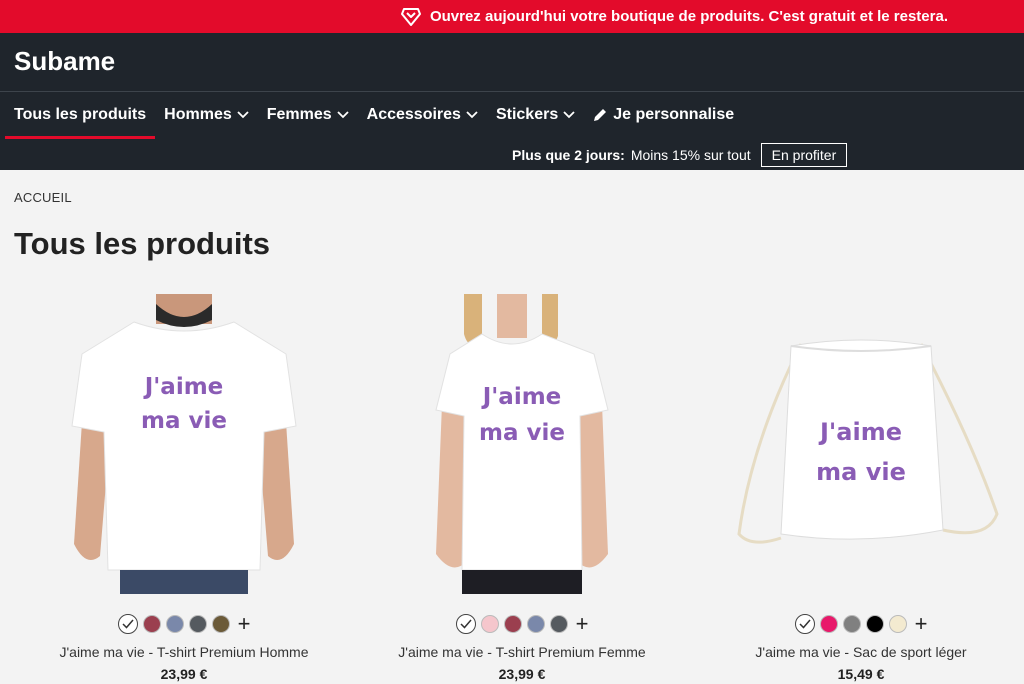  I want to click on pencil-icon, so click(600, 115).